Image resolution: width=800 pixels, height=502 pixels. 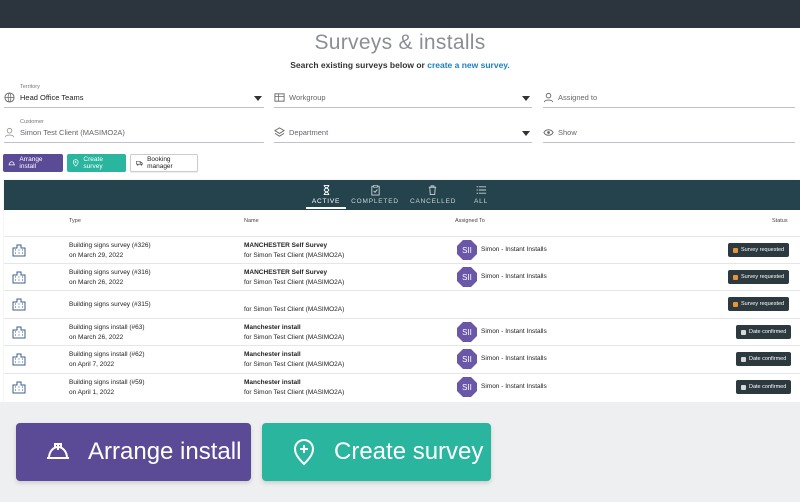 I want to click on hourglass-icon, so click(x=326, y=190).